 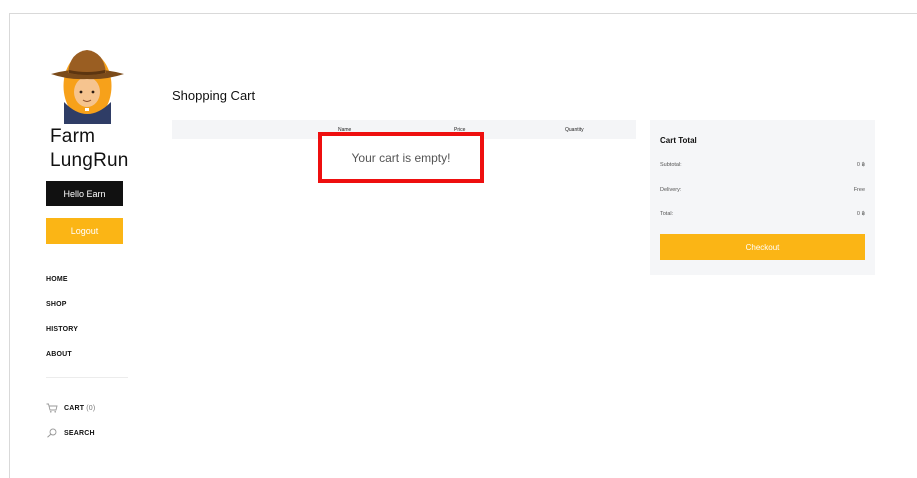 I want to click on empty-cart-message: Your cart is empty!, so click(x=401, y=157).